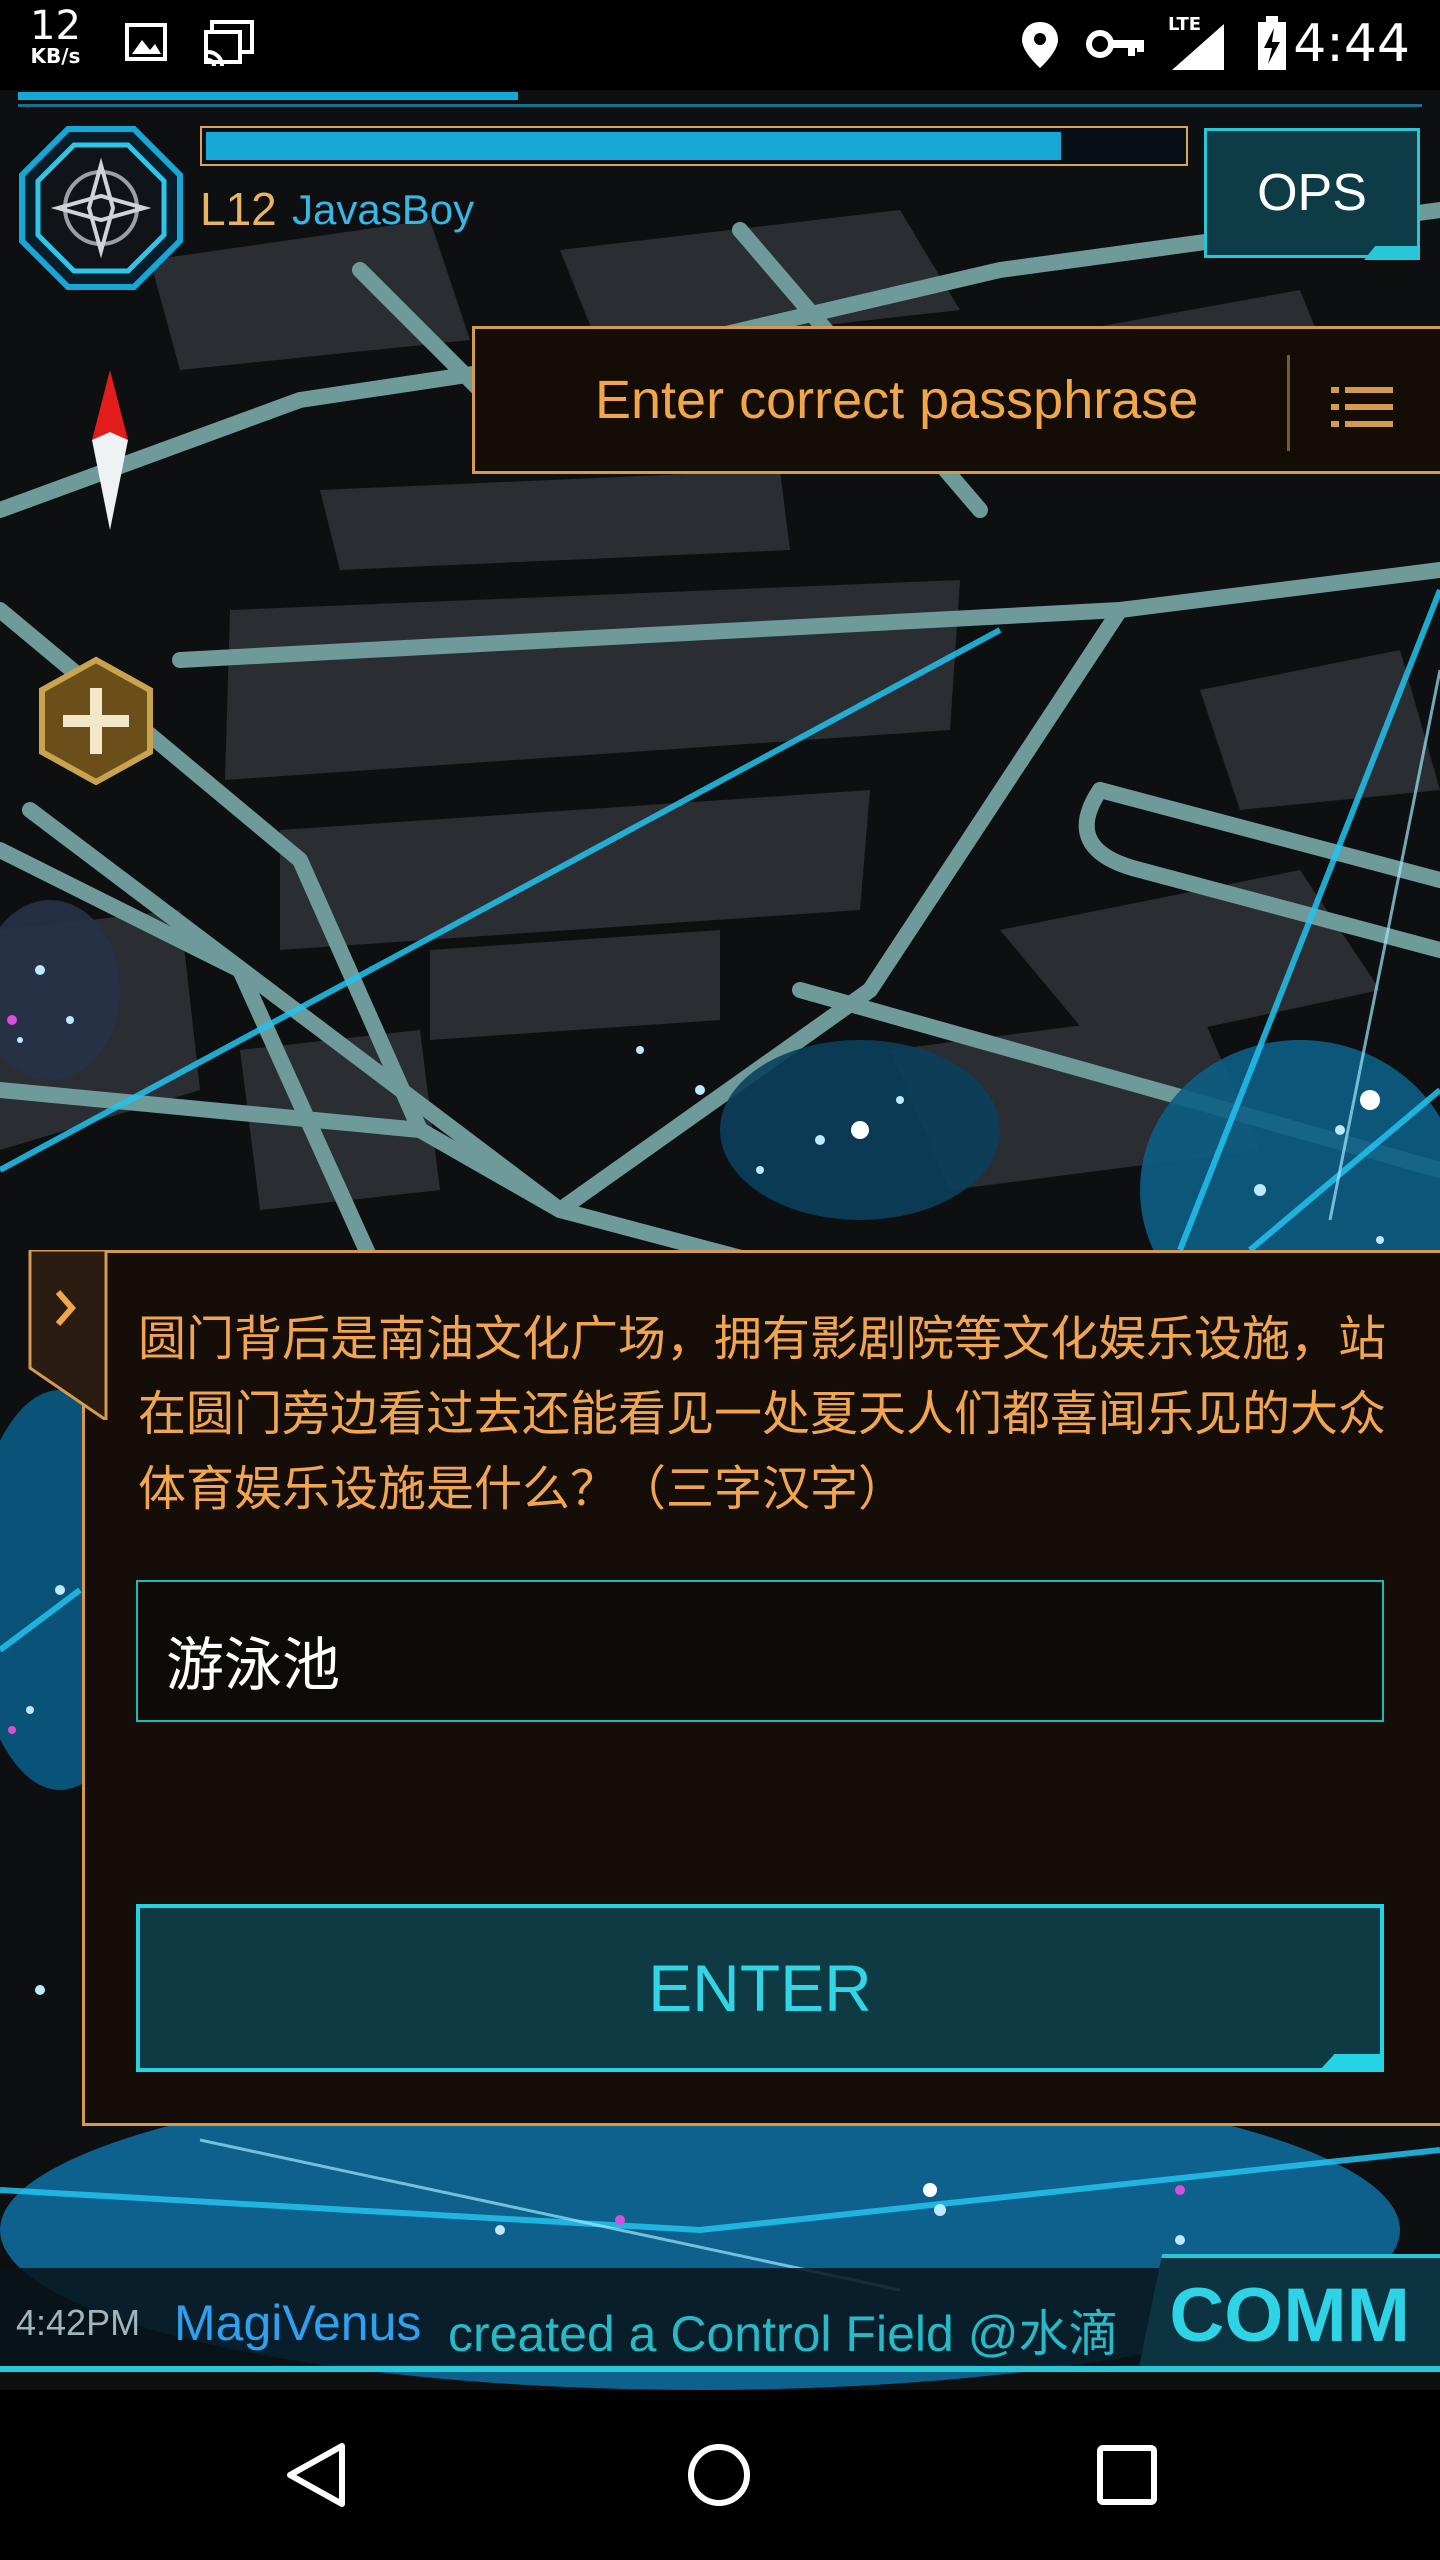 This screenshot has height=2560, width=1440. Describe the element at coordinates (720, 2369) in the screenshot. I see `comm-divider` at that location.